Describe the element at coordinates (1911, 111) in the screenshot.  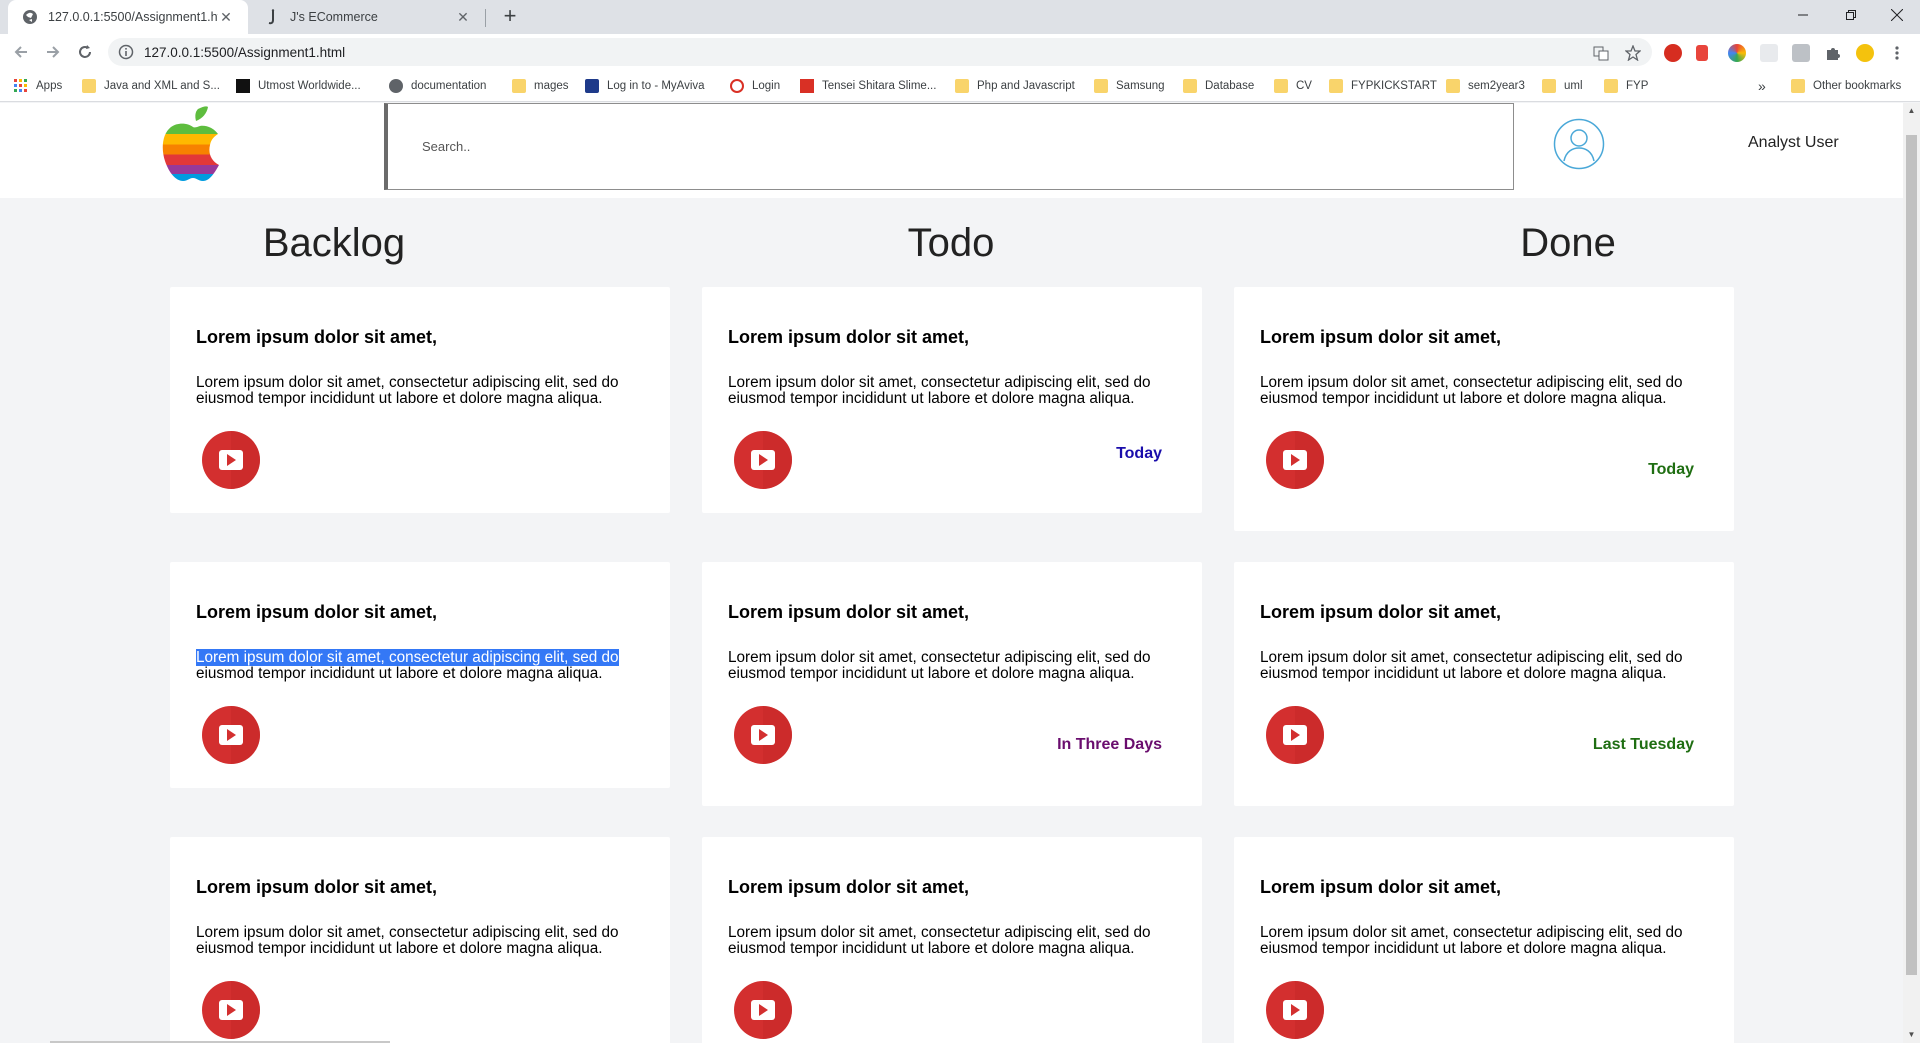
I see `scroll-up-arrow-icon: ▲` at that location.